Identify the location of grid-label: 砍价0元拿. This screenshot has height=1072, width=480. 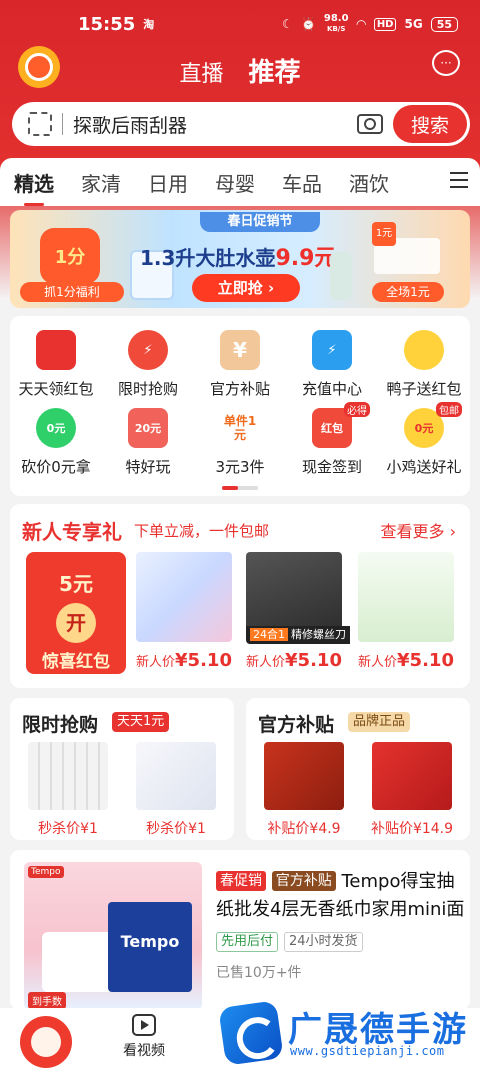
(56, 467).